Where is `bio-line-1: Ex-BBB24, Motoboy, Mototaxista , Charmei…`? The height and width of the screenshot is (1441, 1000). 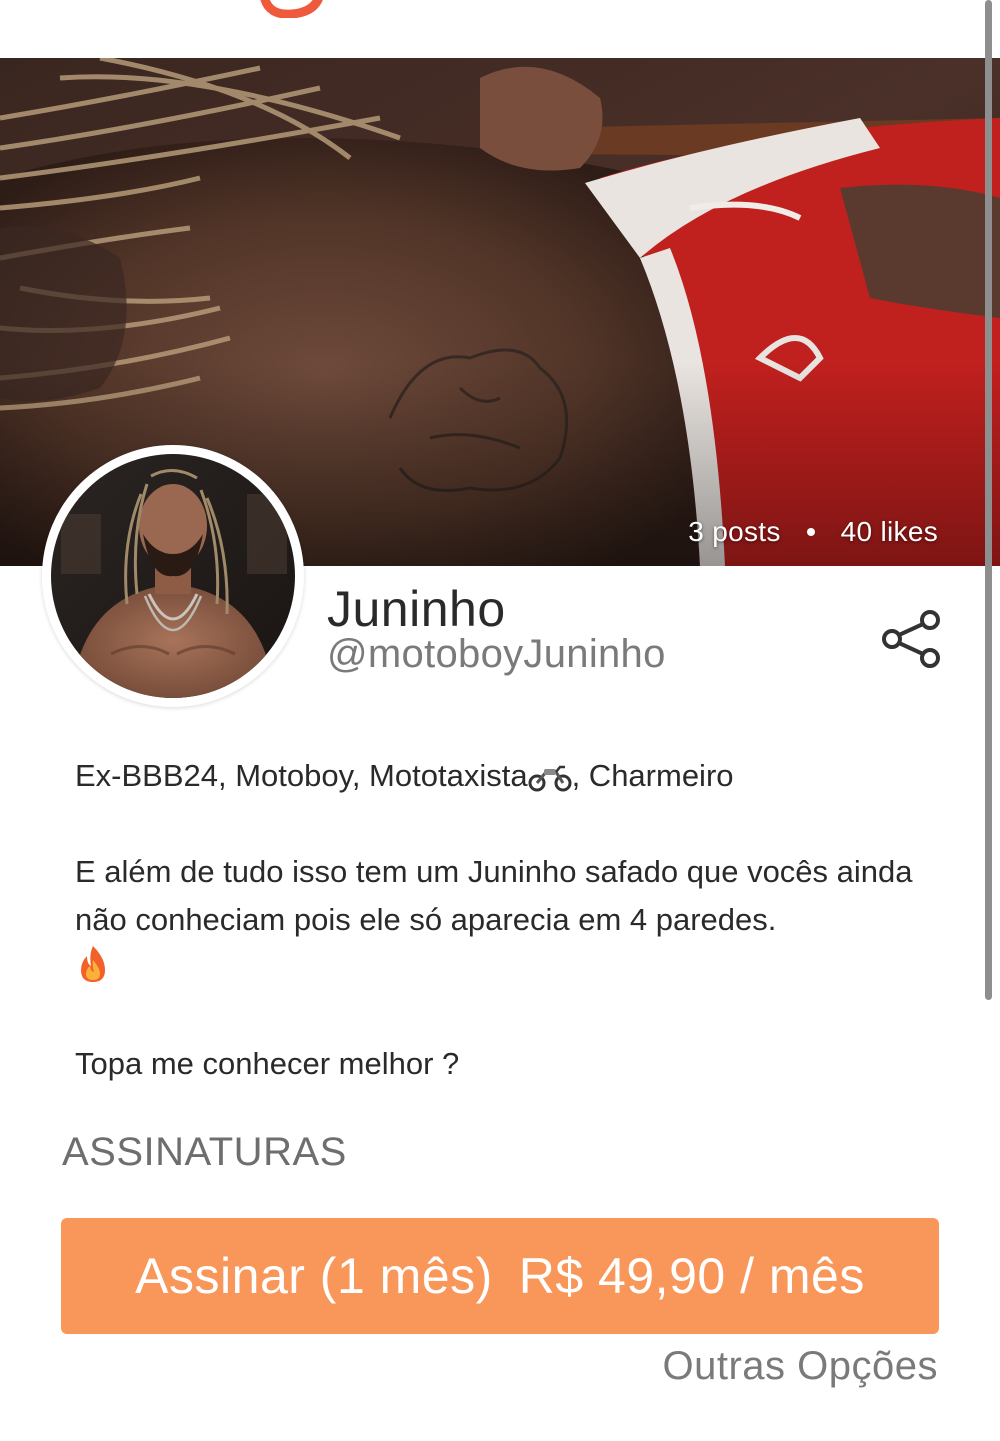 bio-line-1: Ex-BBB24, Motoboy, Mototaxista , Charmei… is located at coordinates (515, 776).